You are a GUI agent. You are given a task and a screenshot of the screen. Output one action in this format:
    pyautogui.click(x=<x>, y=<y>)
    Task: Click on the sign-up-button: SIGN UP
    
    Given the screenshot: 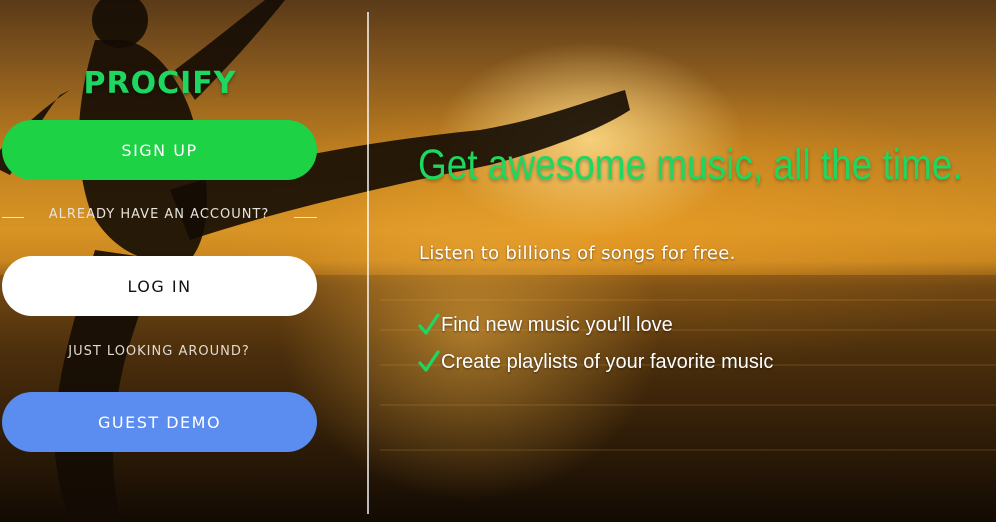 What is the action you would take?
    pyautogui.click(x=159, y=150)
    